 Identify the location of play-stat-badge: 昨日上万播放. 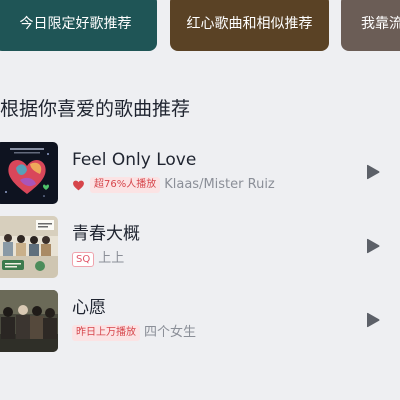
(106, 333).